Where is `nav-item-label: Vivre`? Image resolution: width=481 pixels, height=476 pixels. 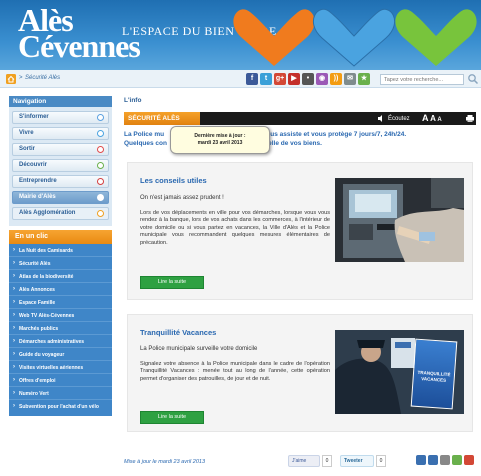 nav-item-label: Vivre is located at coordinates (26, 133).